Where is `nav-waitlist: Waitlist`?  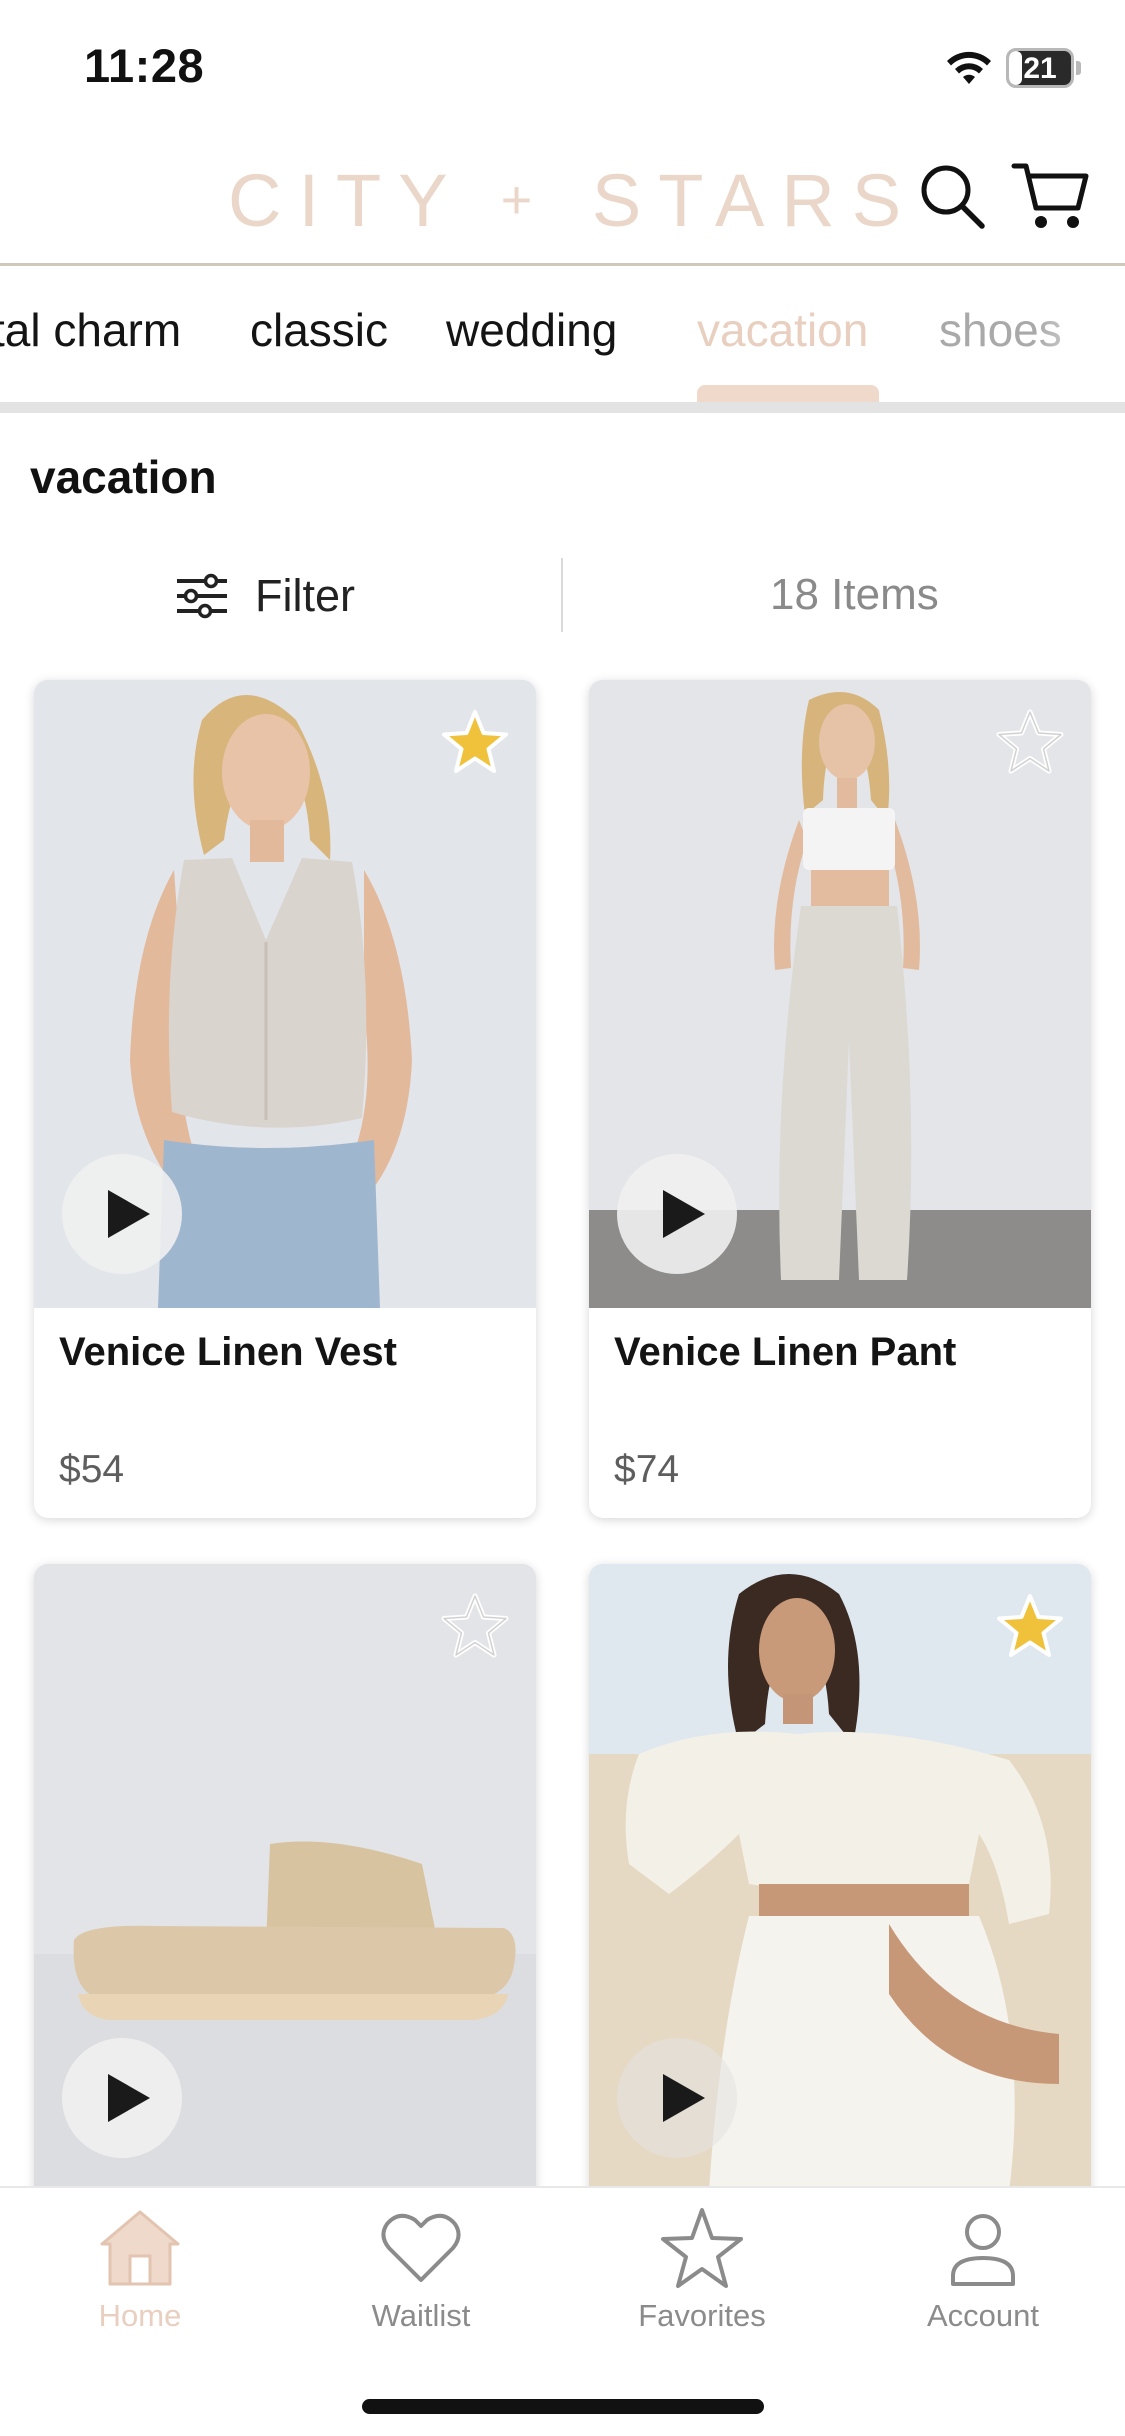 nav-waitlist: Waitlist is located at coordinates (421, 2276).